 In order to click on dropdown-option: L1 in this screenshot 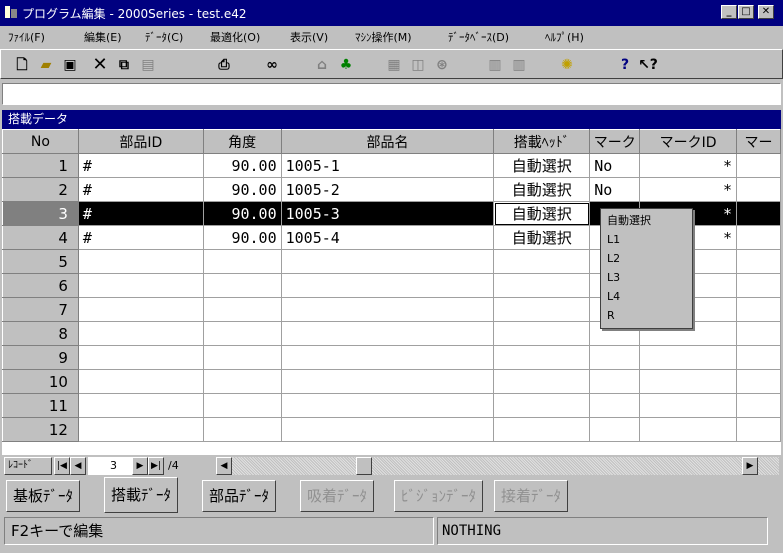, I will do `click(649, 239)`.